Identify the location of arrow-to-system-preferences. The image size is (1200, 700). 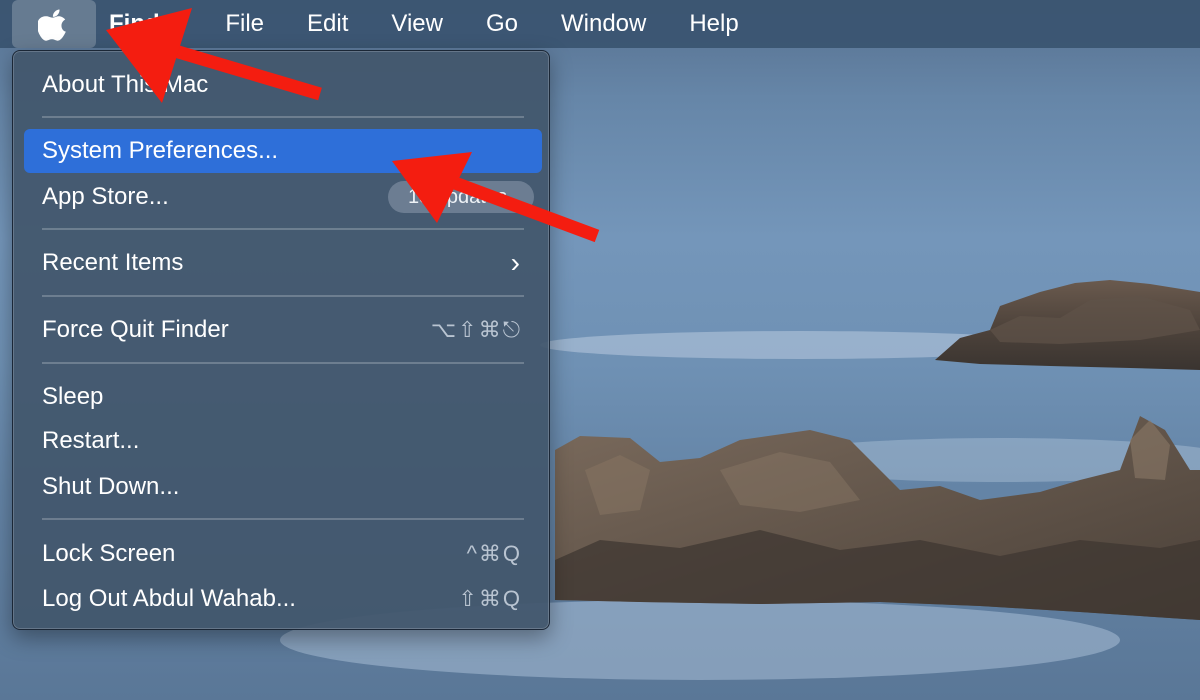
(496, 197).